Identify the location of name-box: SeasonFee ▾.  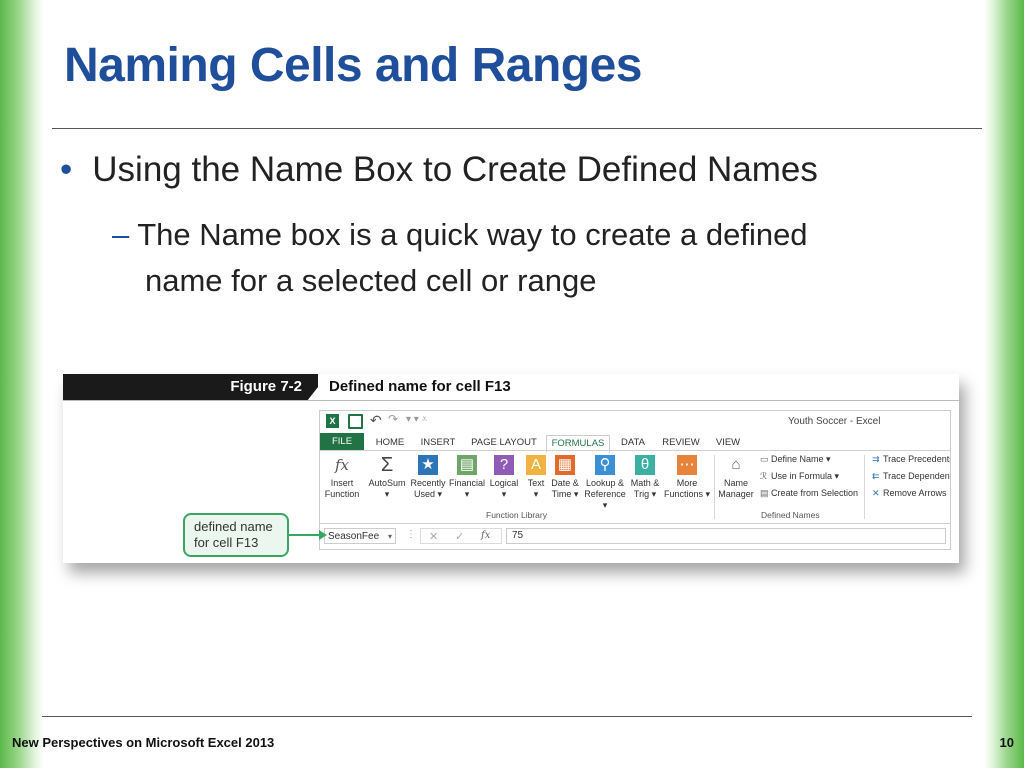
(360, 536).